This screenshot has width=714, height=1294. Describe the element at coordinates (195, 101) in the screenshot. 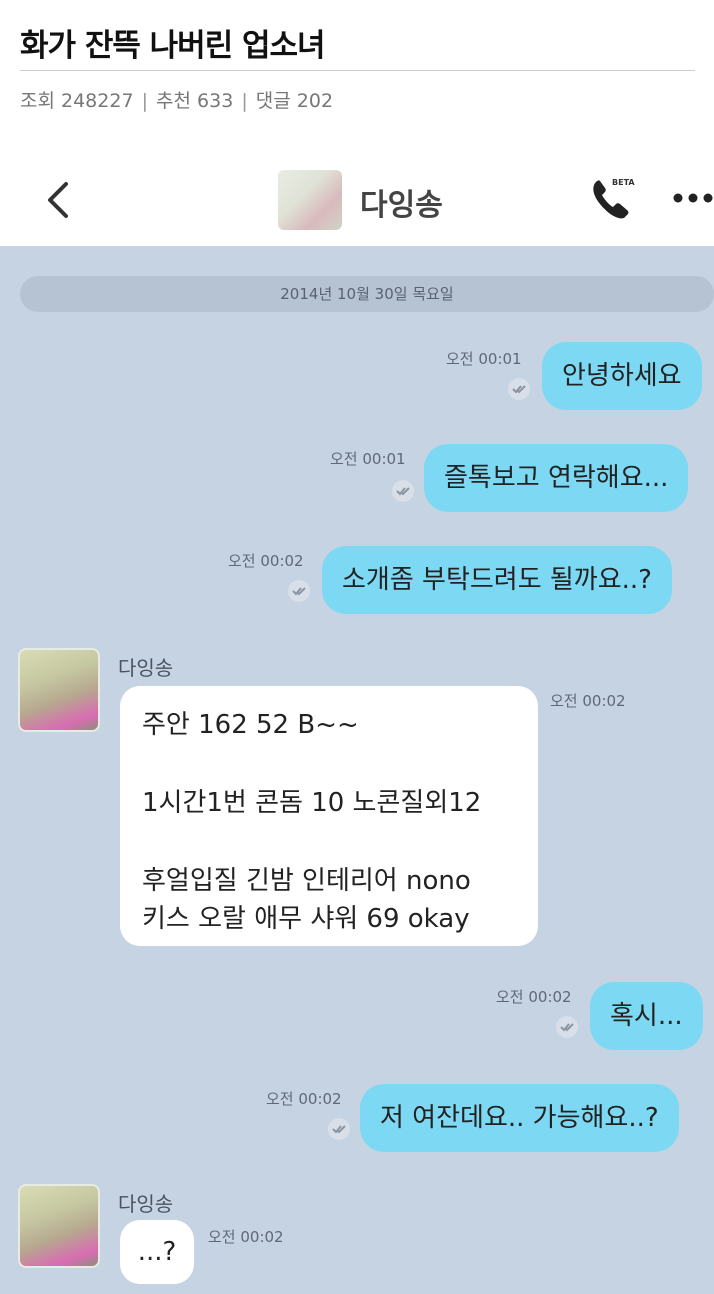

I see `like-count: 추천 633` at that location.